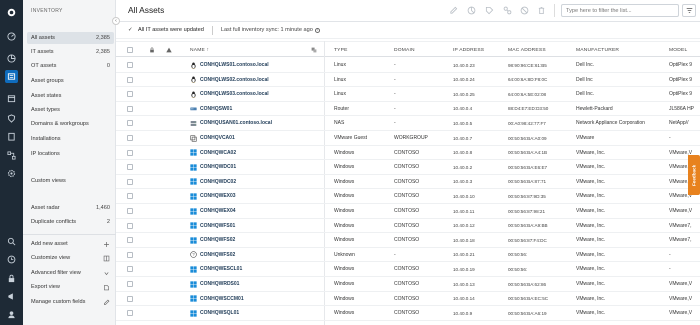  Describe the element at coordinates (11, 259) in the screenshot. I see `history-icon` at that location.